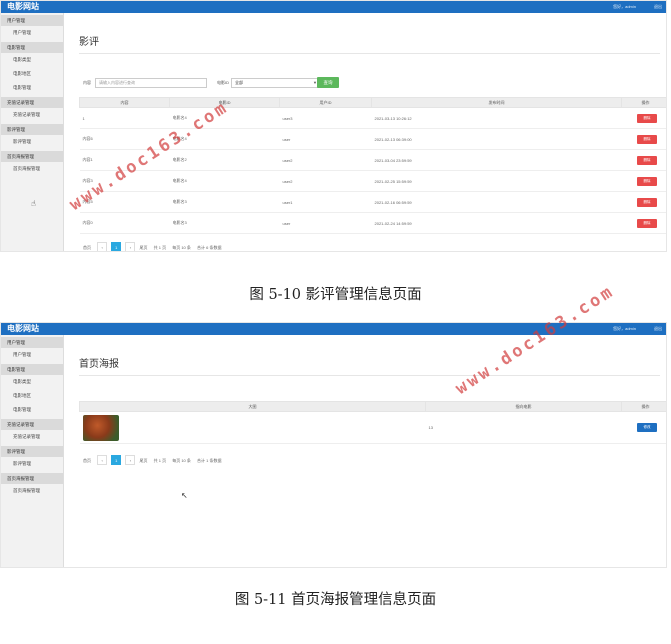 This screenshot has width=671, height=644. What do you see at coordinates (496, 139) in the screenshot?
I see `cell-time: 2021-02-13 06:39:00` at bounding box center [496, 139].